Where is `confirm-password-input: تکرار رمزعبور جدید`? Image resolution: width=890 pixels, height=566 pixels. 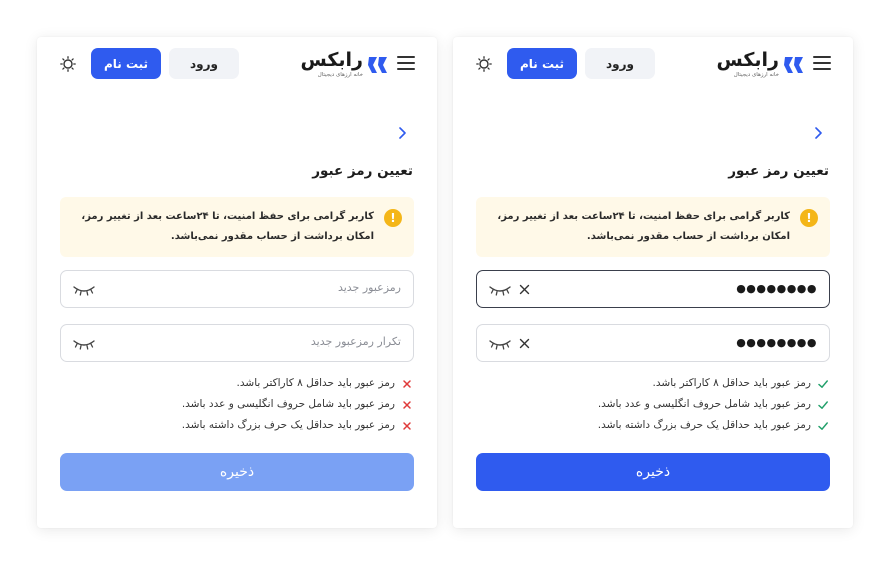 confirm-password-input: تکرار رمزعبور جدید is located at coordinates (237, 343).